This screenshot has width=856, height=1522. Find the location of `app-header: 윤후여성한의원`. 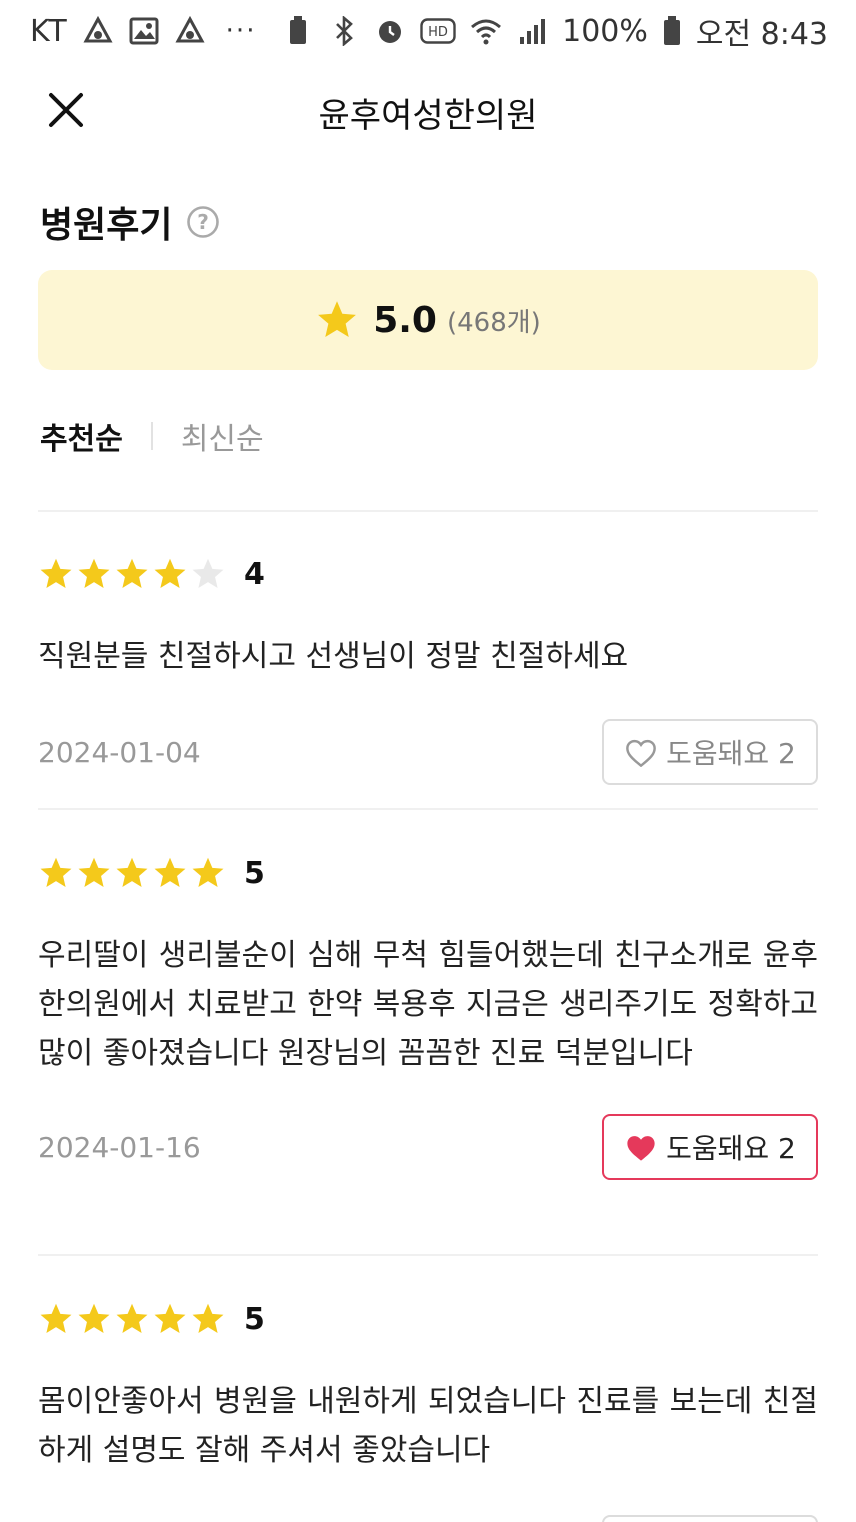

app-header: 윤후여성한의원 is located at coordinates (428, 110).